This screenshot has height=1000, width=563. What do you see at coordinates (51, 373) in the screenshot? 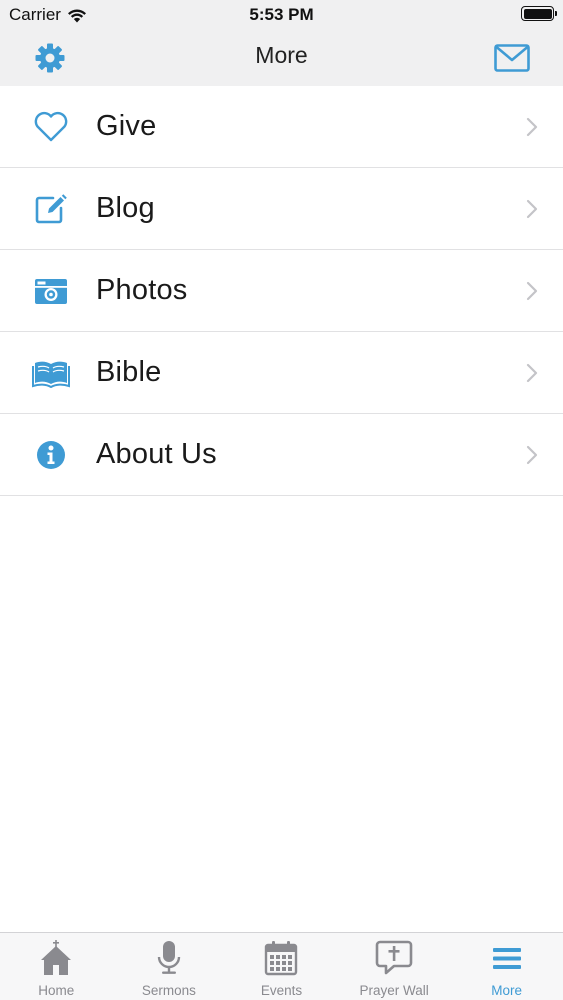
I see `book-icon` at bounding box center [51, 373].